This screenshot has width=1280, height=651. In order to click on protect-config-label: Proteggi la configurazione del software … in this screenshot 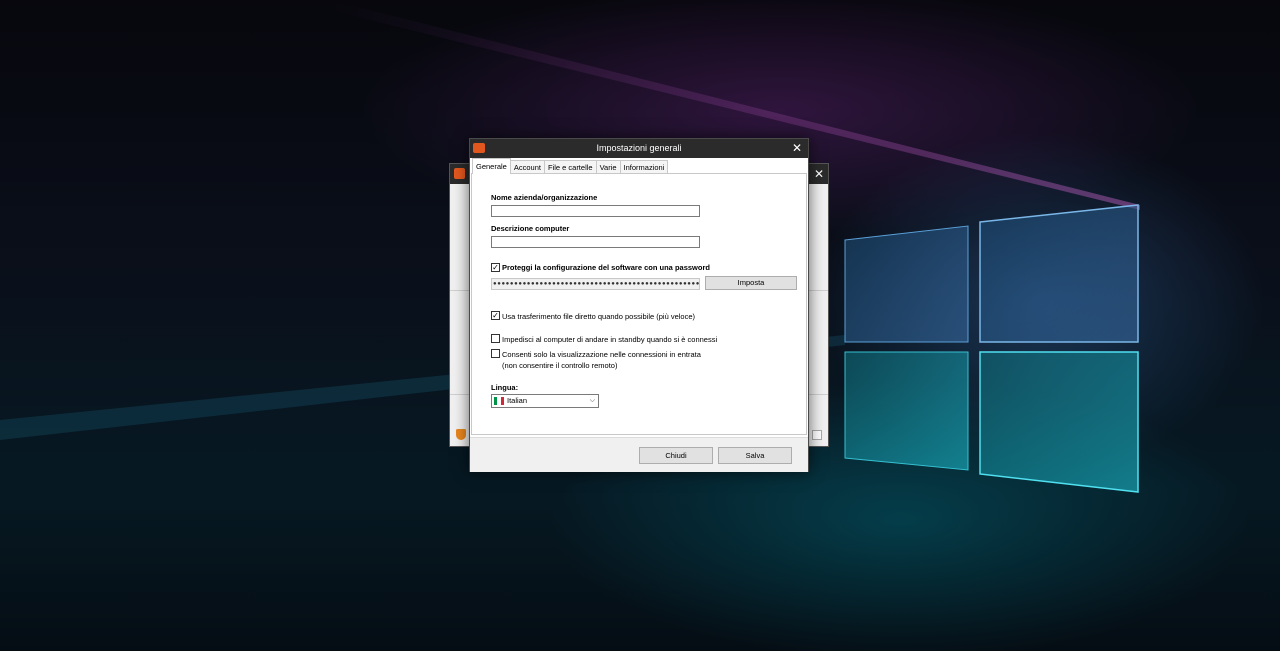, I will do `click(606, 267)`.